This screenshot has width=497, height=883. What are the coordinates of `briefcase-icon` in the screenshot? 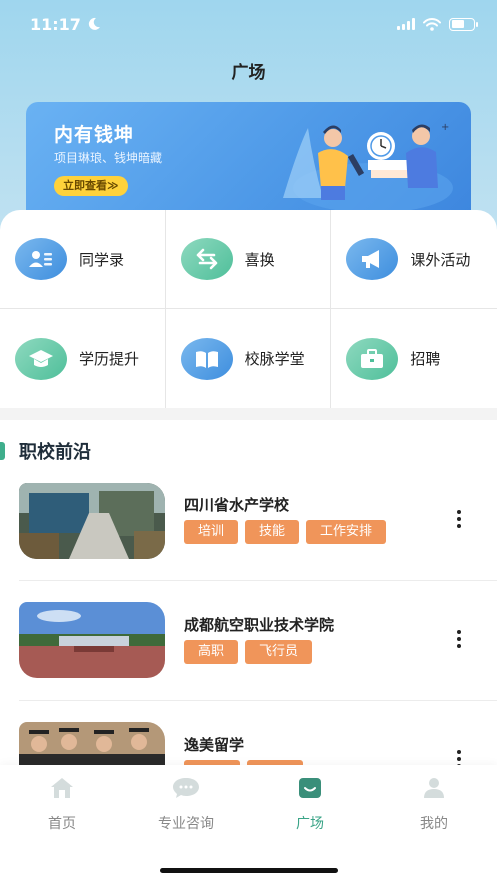 It's located at (372, 358).